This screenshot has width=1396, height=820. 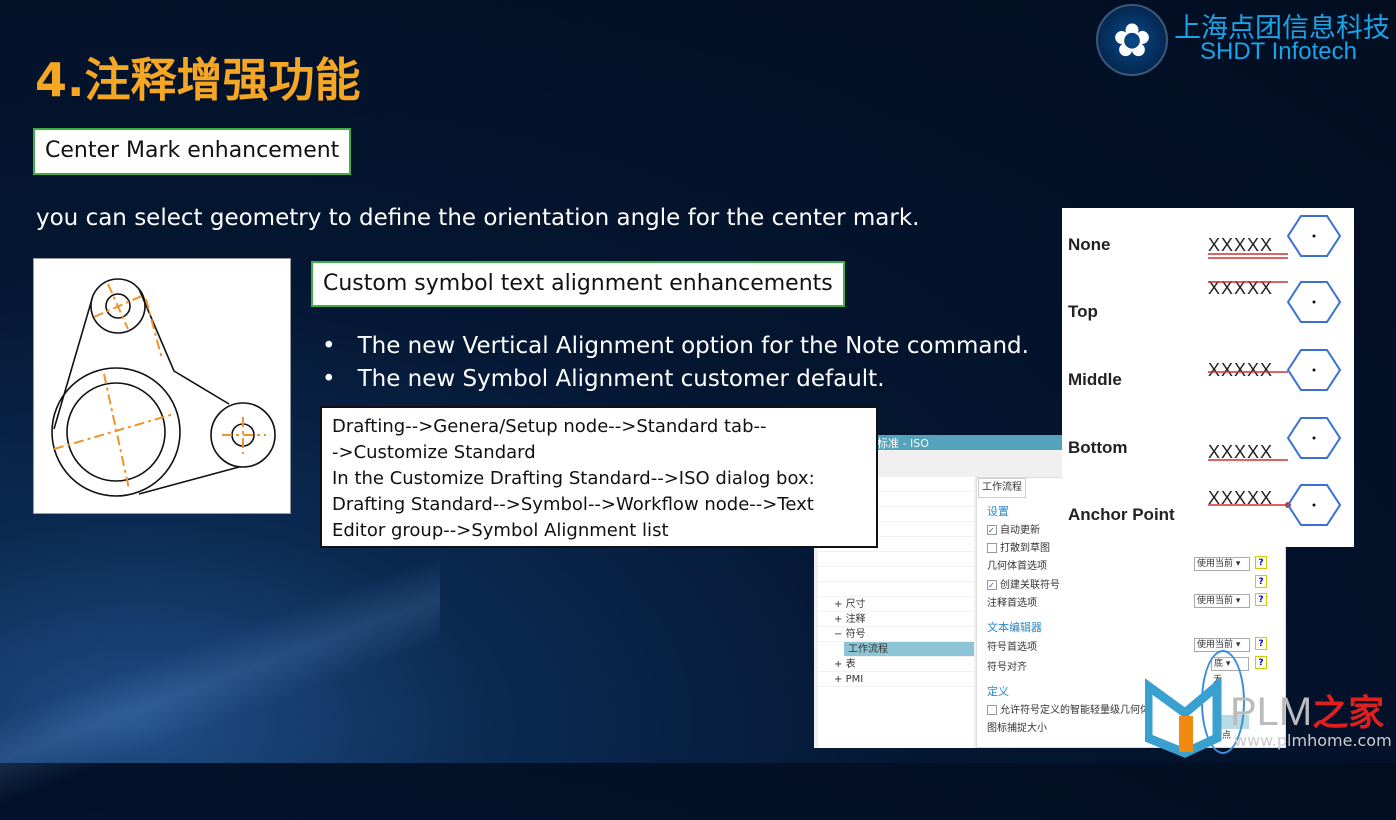 I want to click on tree-item: − 符号, so click(x=896, y=634).